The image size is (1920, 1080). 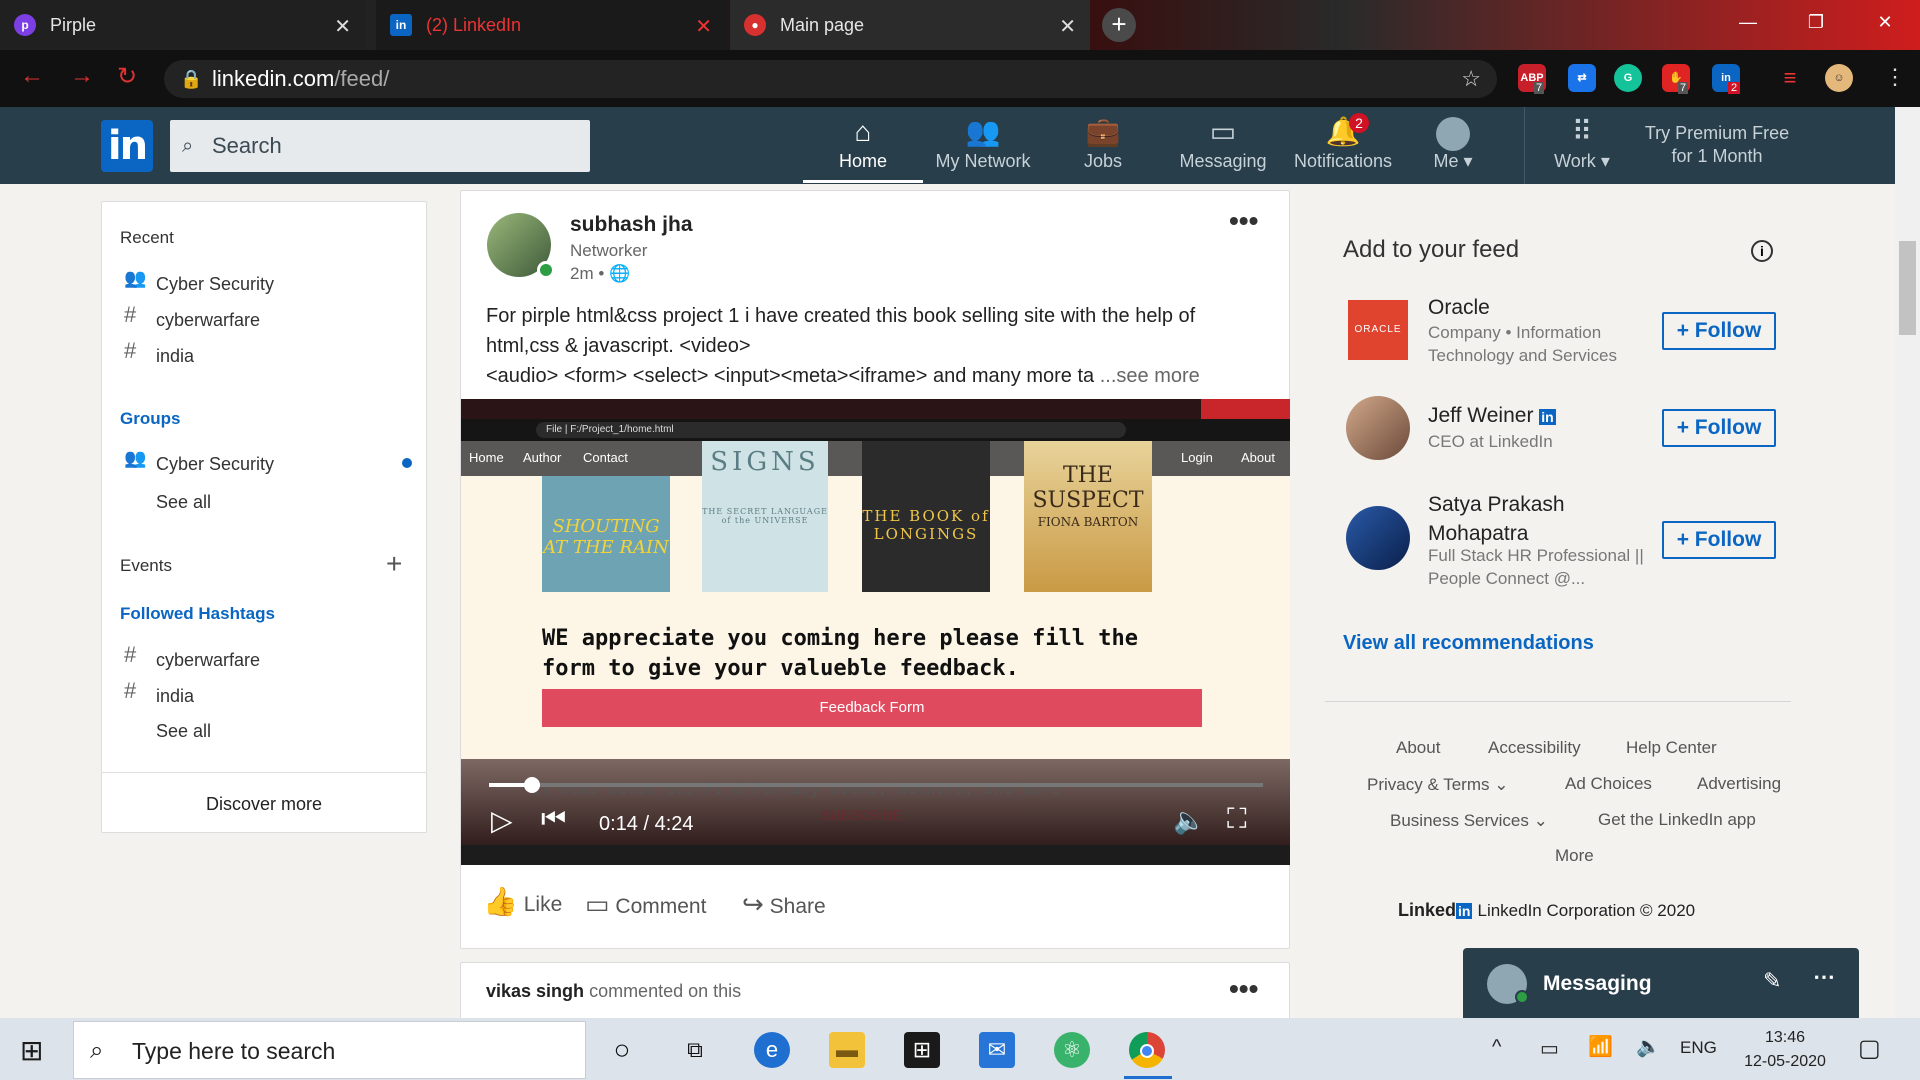 What do you see at coordinates (1459, 308) in the screenshot?
I see `recommend-name: Oracle` at bounding box center [1459, 308].